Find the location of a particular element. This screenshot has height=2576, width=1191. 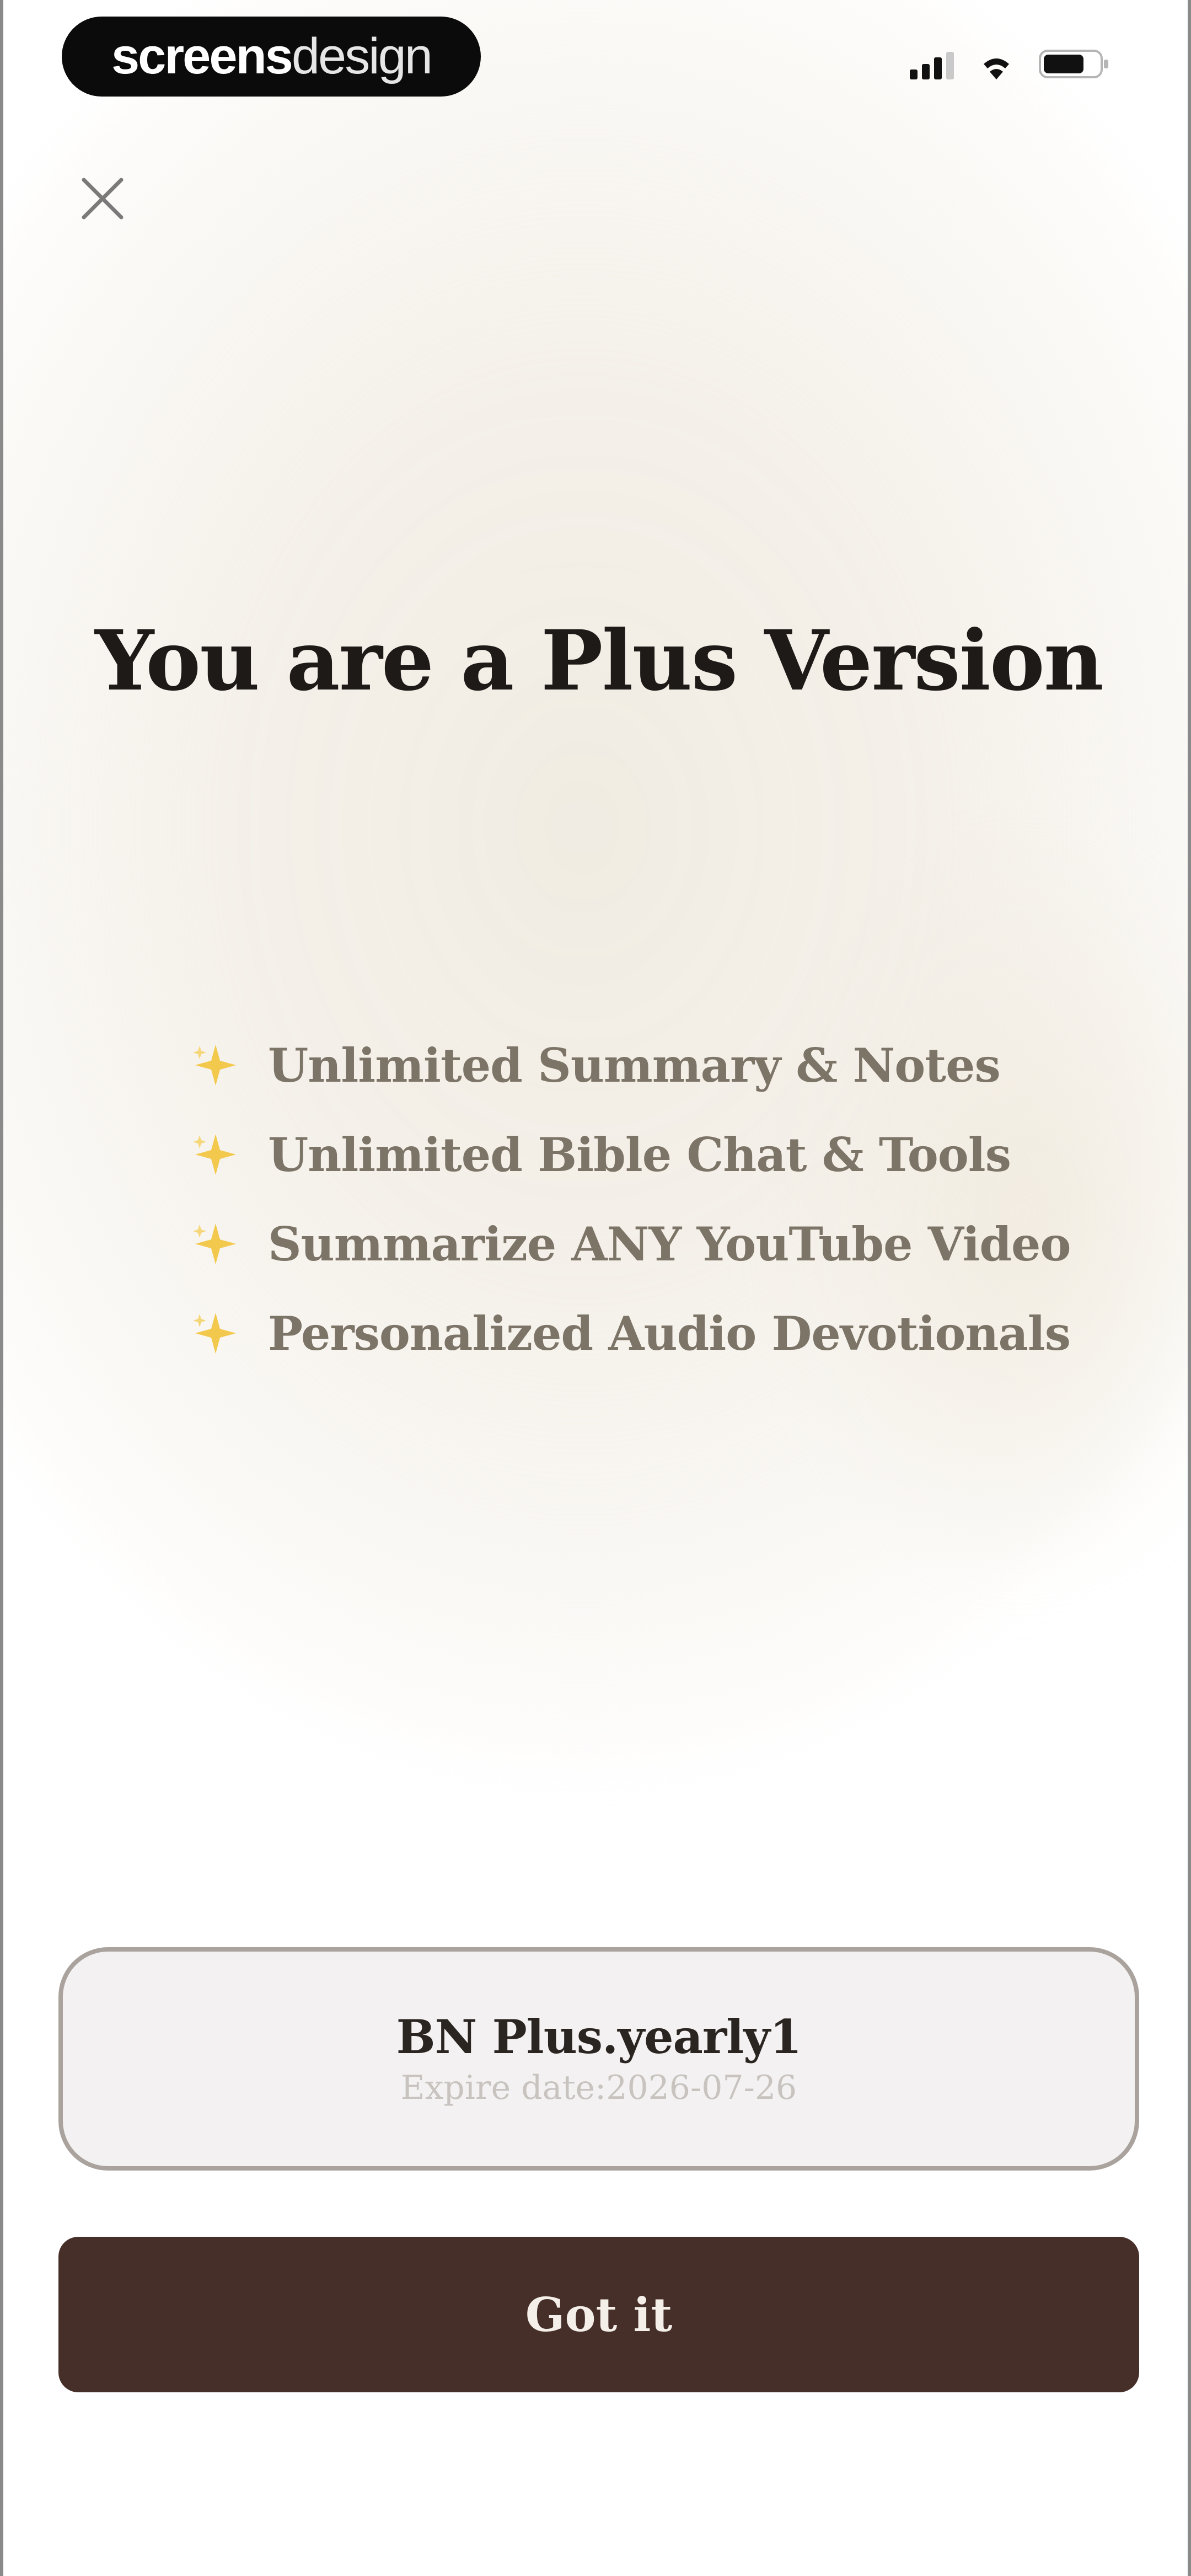

wifi-icon is located at coordinates (997, 68).